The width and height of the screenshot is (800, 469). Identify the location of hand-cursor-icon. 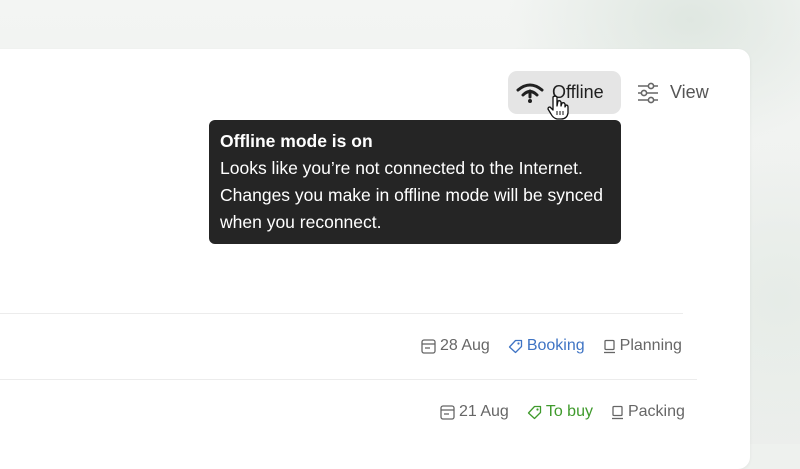
(558, 108).